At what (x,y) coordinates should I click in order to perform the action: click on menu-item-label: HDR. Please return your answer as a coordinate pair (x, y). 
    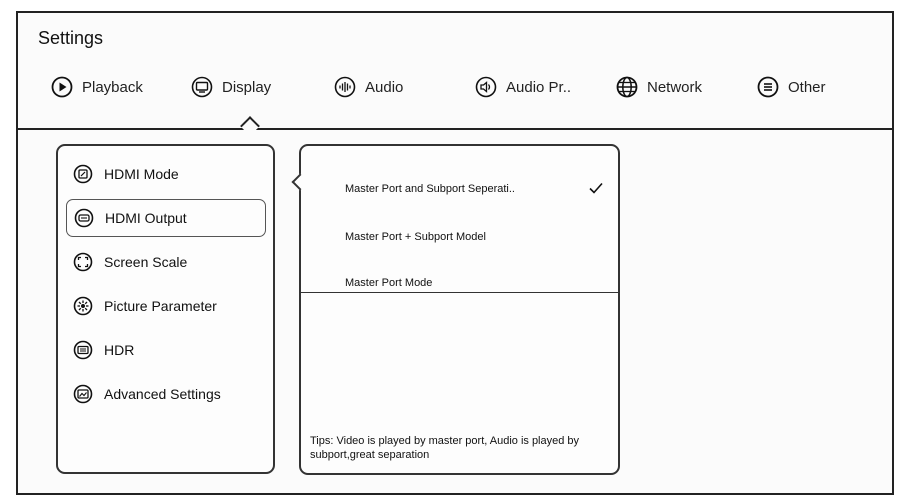
    Looking at the image, I should click on (119, 350).